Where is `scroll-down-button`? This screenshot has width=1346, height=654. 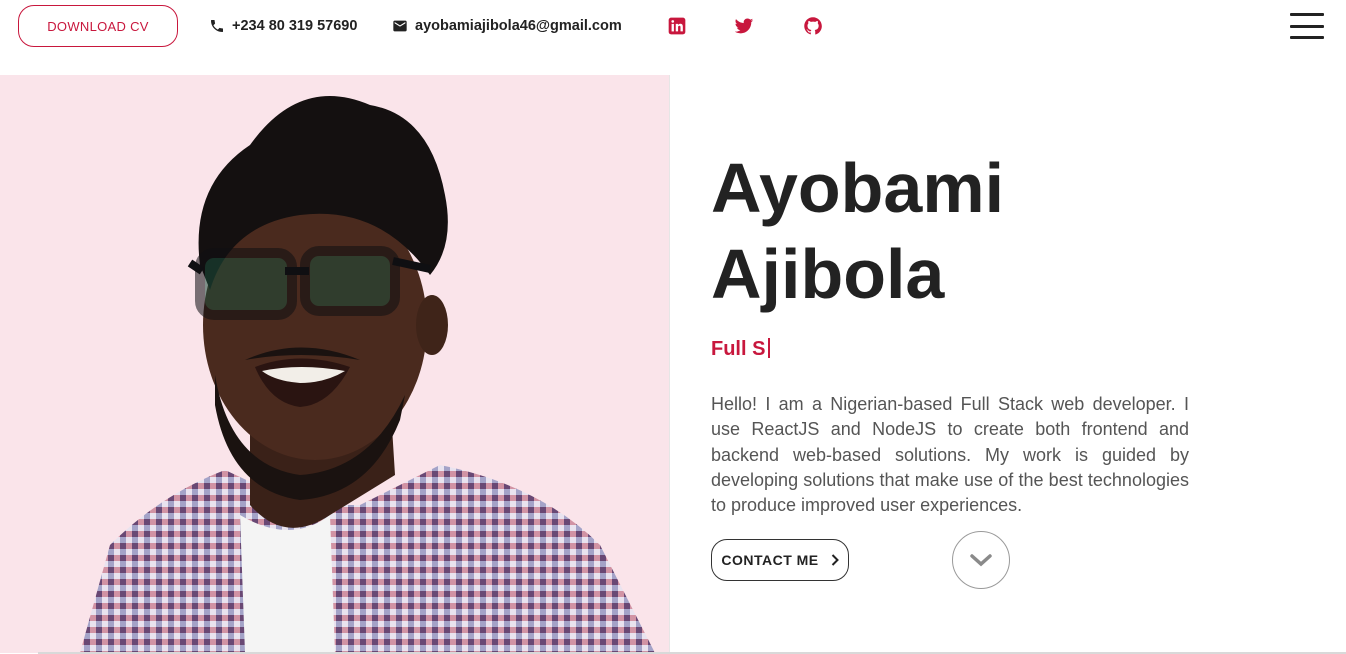
scroll-down-button is located at coordinates (981, 560).